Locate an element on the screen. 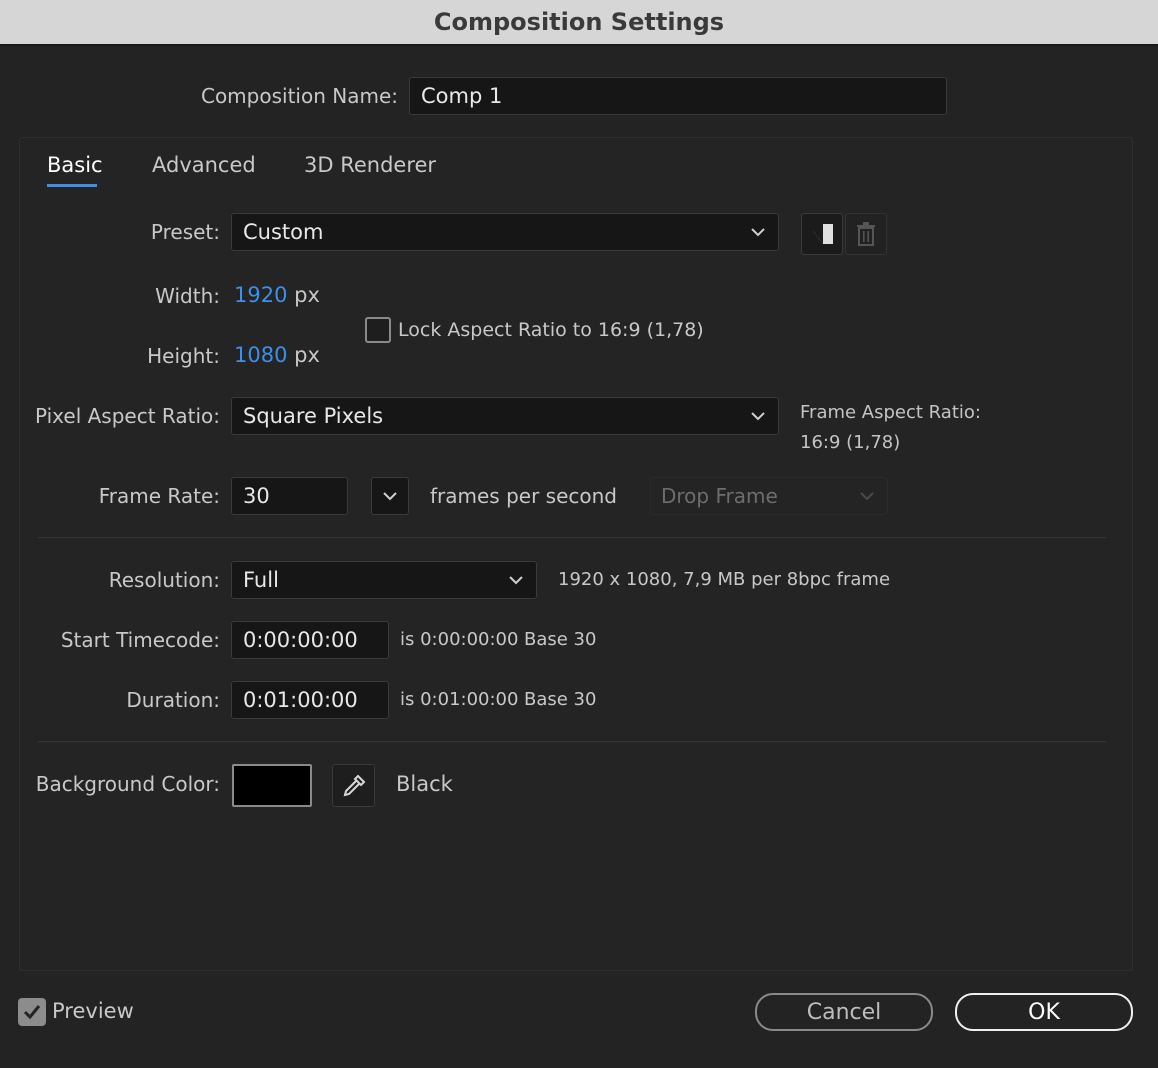 Image resolution: width=1158 pixels, height=1068 pixels. pixel-aspect-dropdown: Square Pixels is located at coordinates (505, 416).